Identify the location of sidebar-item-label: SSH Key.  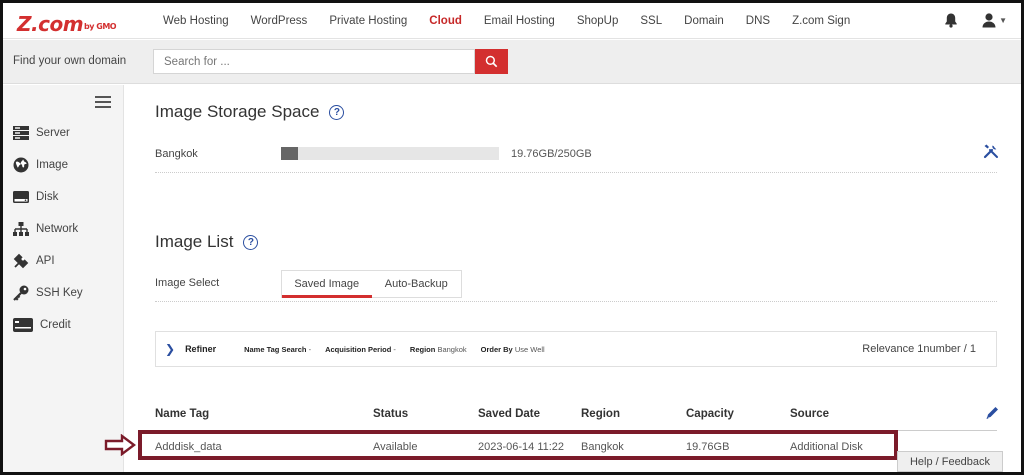
(59, 293).